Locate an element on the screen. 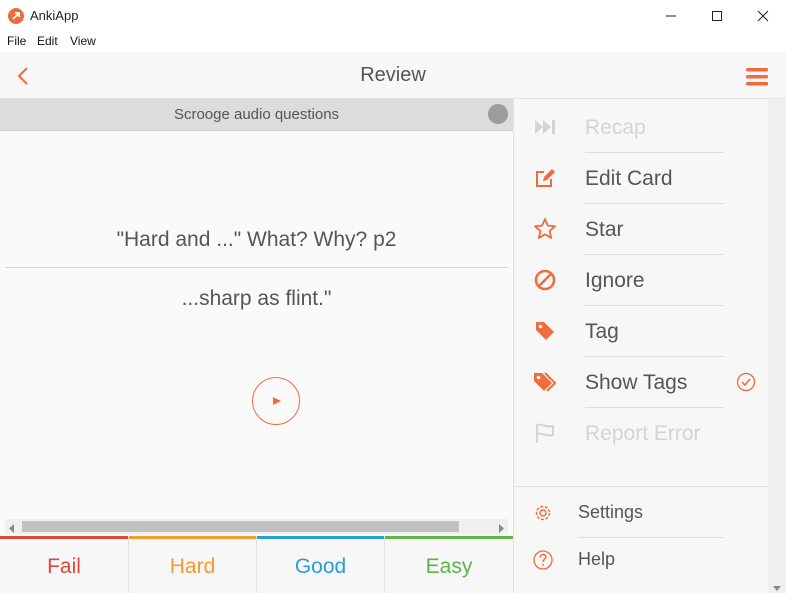 This screenshot has height=598, width=786. page-title: Review is located at coordinates (393, 75).